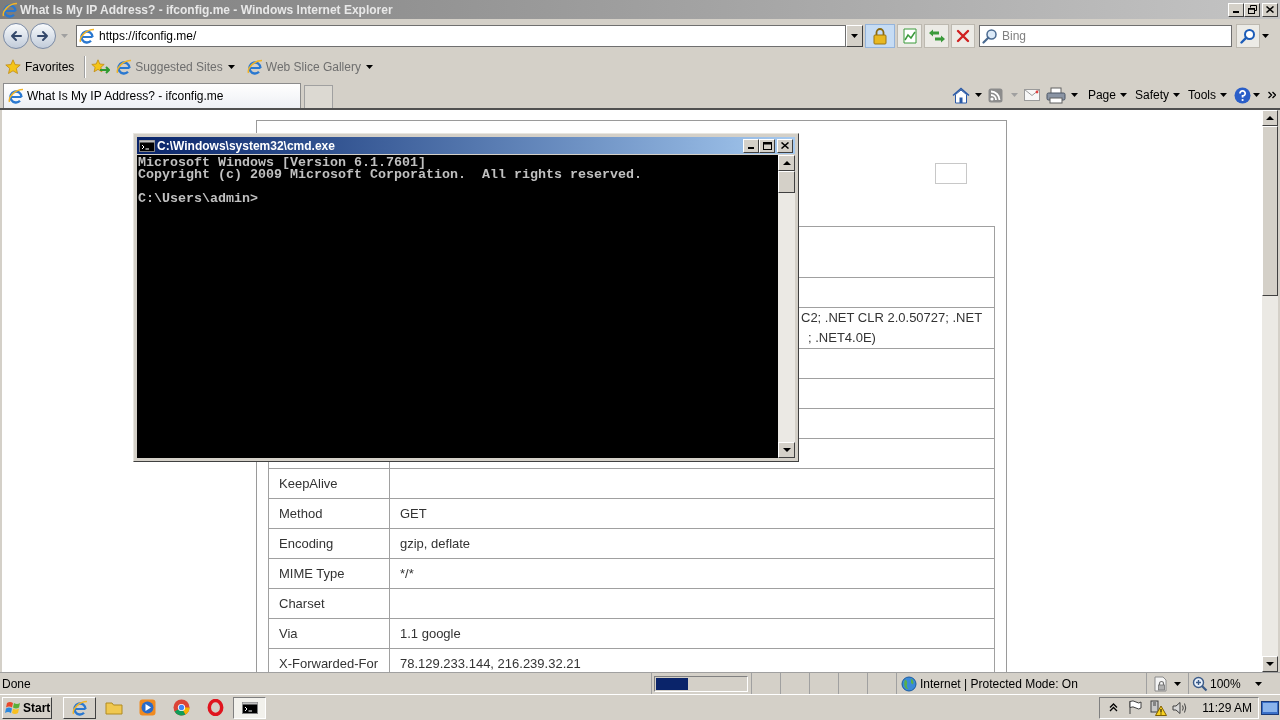  I want to click on star-icon, so click(13, 66).